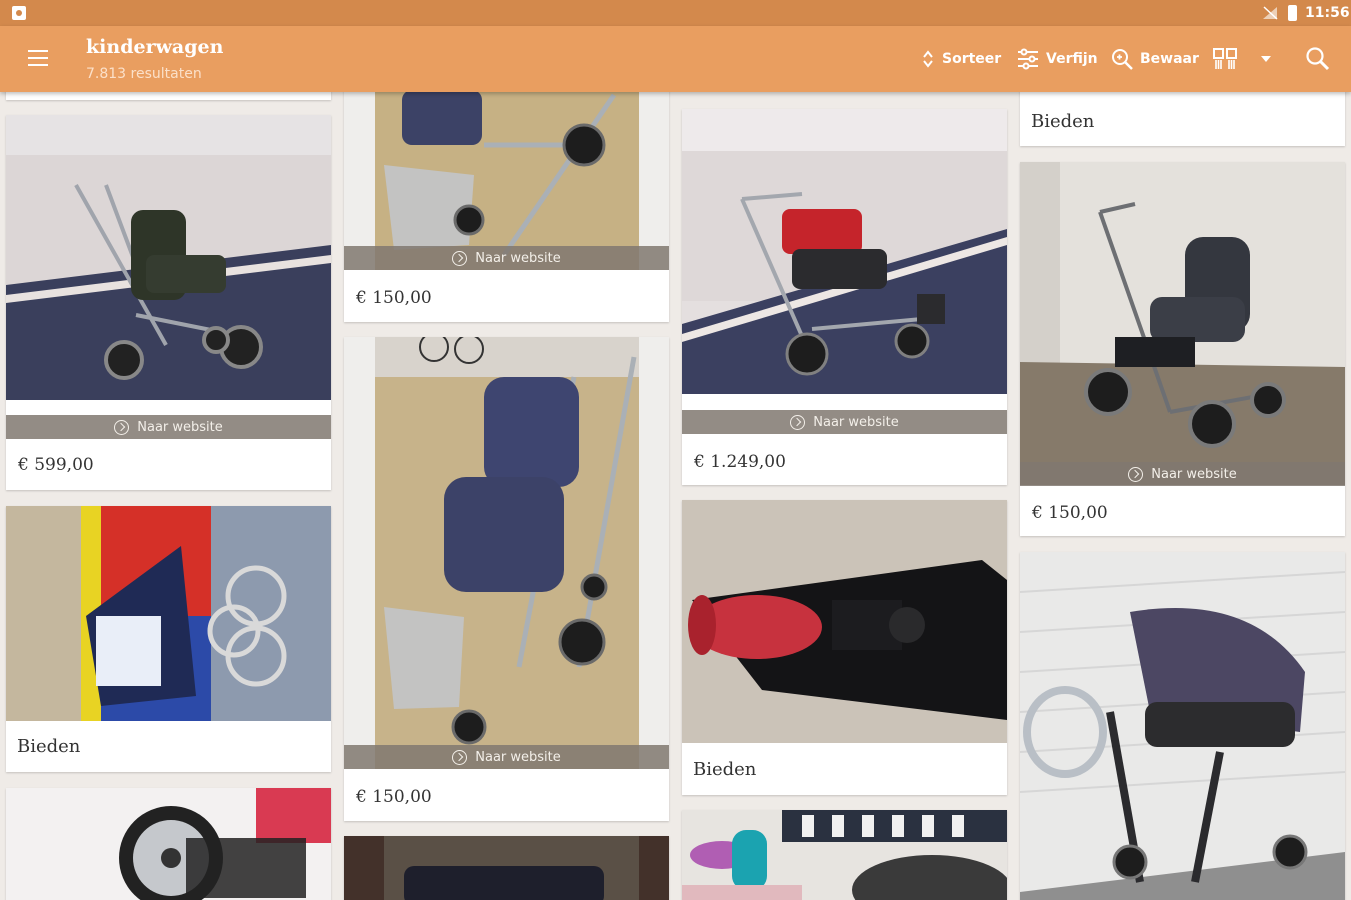 The image size is (1351, 900). What do you see at coordinates (1270, 13) in the screenshot?
I see `signal-icon` at bounding box center [1270, 13].